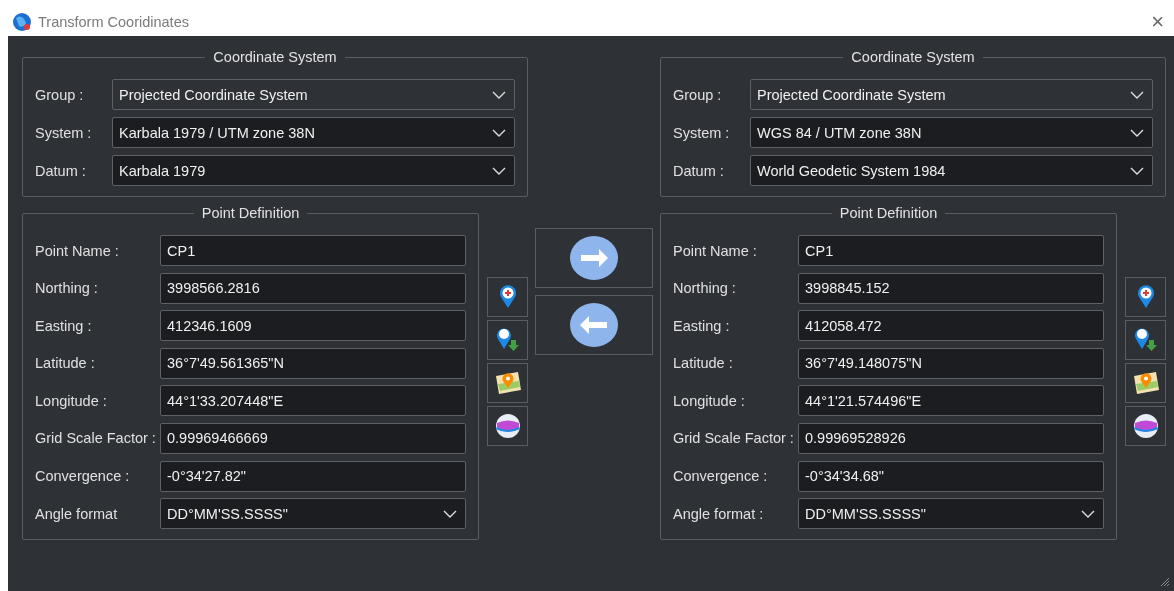 The width and height of the screenshot is (1174, 591). I want to click on transform-right-button, so click(594, 258).